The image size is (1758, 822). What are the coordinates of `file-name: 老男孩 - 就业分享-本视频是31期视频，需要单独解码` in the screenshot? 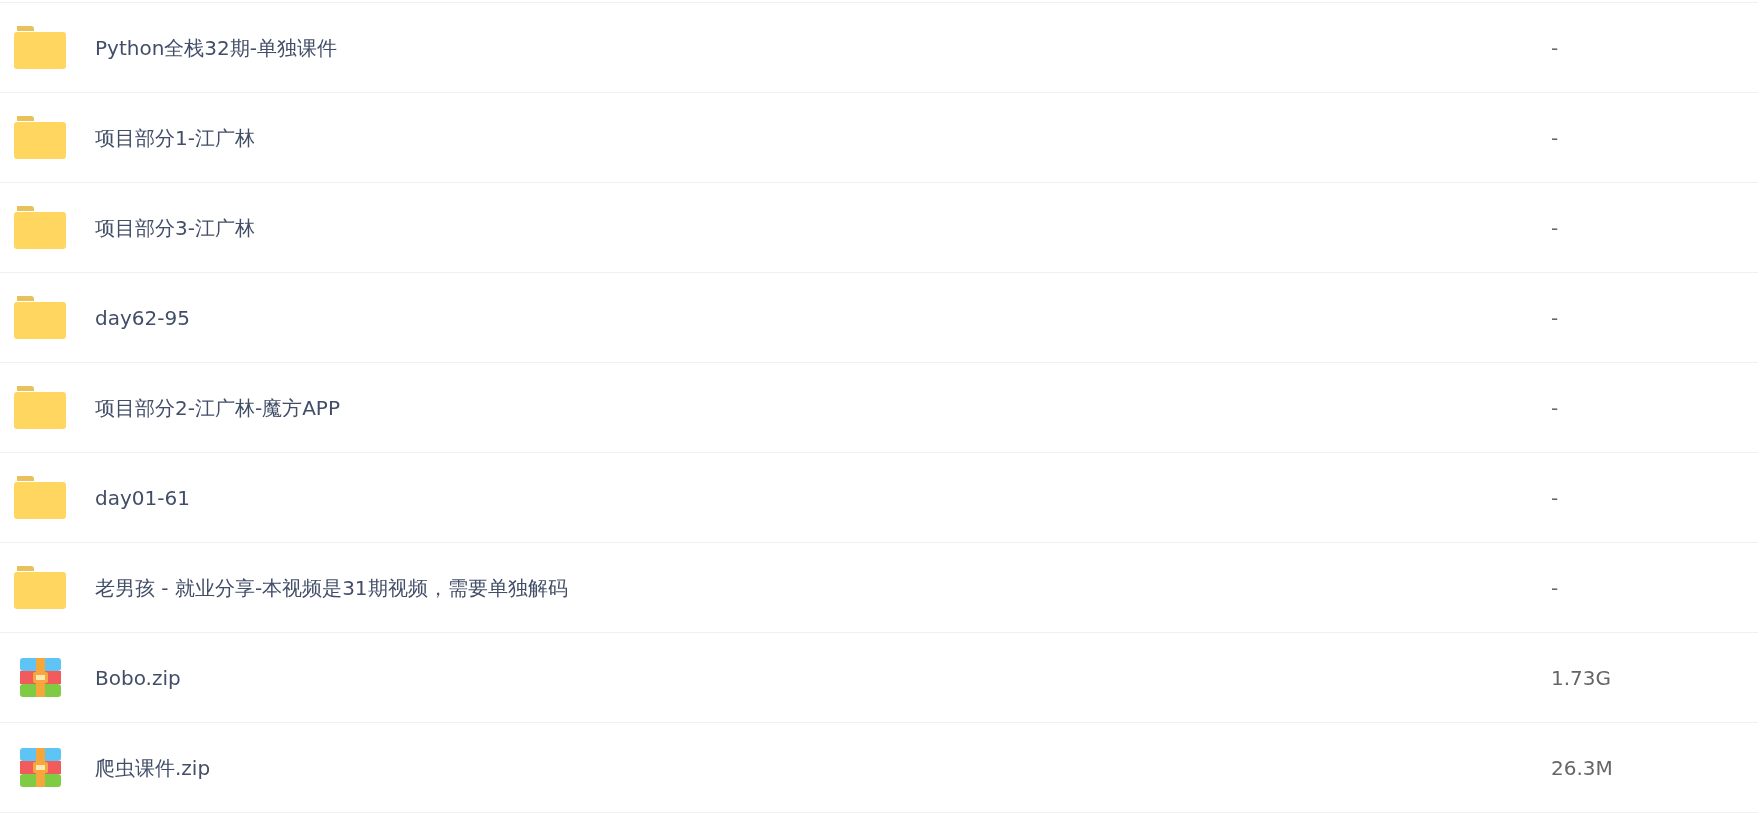 It's located at (823, 587).